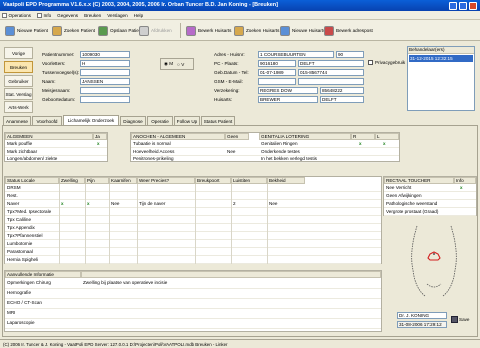 The image size is (480, 348). Describe the element at coordinates (208, 30) in the screenshot. I see `edit-gp-button: Bewerk Huisarts` at that location.